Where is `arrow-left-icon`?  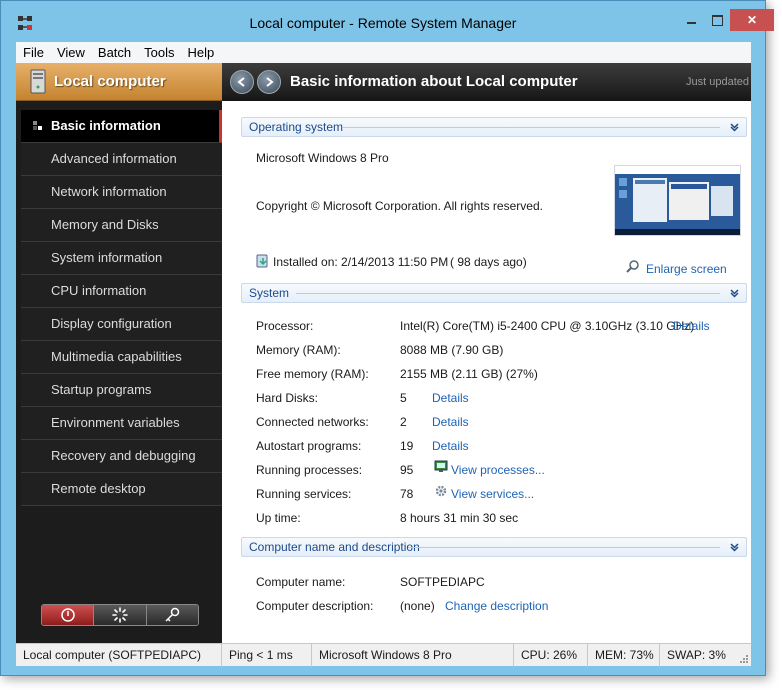
arrow-left-icon is located at coordinates (241, 82).